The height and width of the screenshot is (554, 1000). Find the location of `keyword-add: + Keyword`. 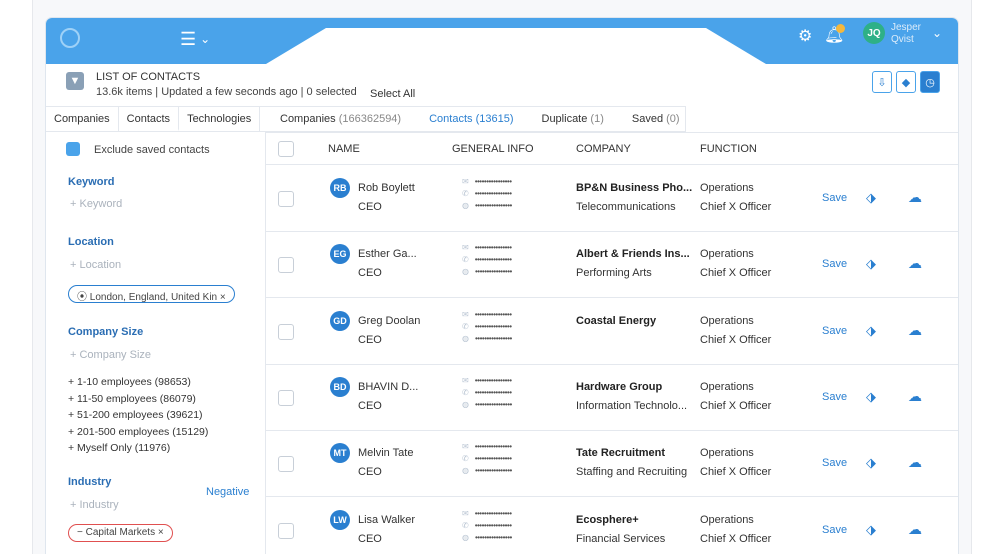

keyword-add: + Keyword is located at coordinates (96, 204).